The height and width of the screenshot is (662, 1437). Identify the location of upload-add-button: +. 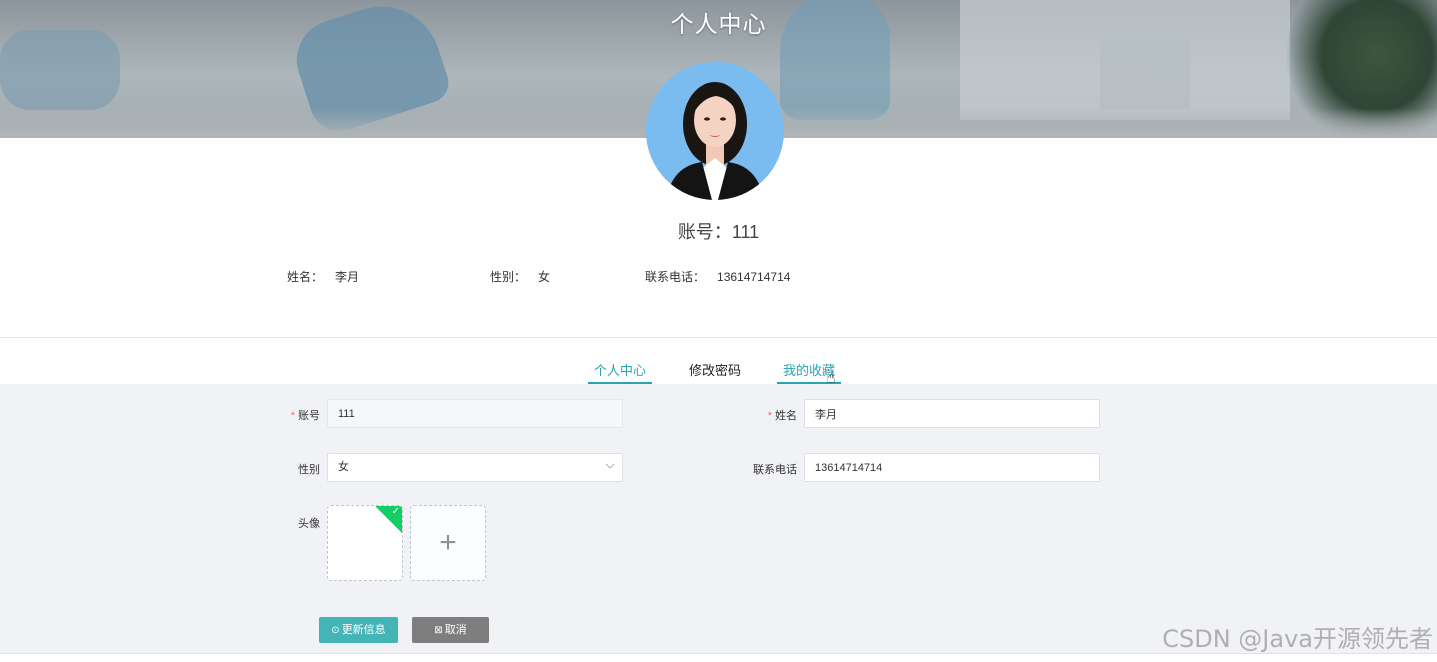
(448, 543).